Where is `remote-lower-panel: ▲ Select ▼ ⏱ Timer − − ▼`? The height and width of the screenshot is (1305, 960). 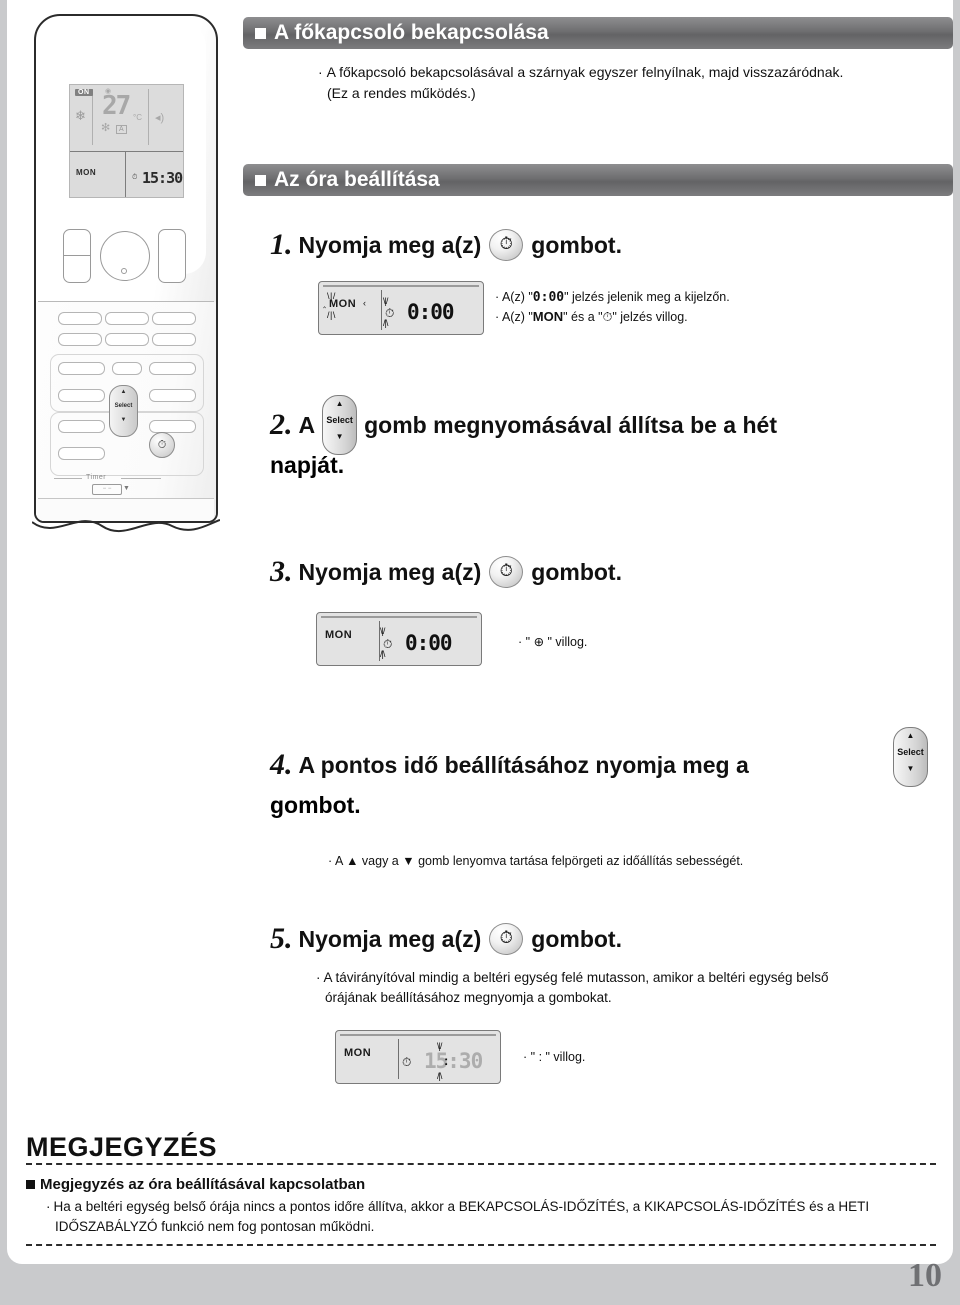
remote-lower-panel: ▲ Select ▼ ⏱ Timer − − ▼ is located at coordinates (126, 411).